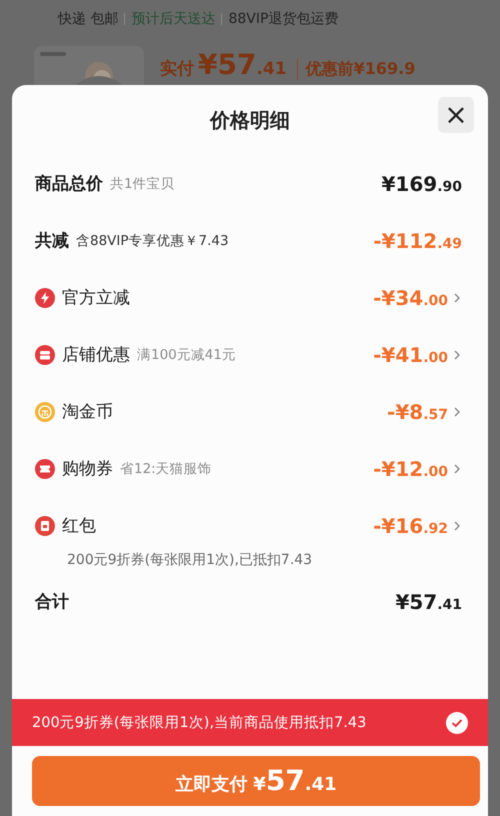 This screenshot has height=816, width=500. Describe the element at coordinates (142, 183) in the screenshot. I see `row-note: 共1件宝贝` at that location.